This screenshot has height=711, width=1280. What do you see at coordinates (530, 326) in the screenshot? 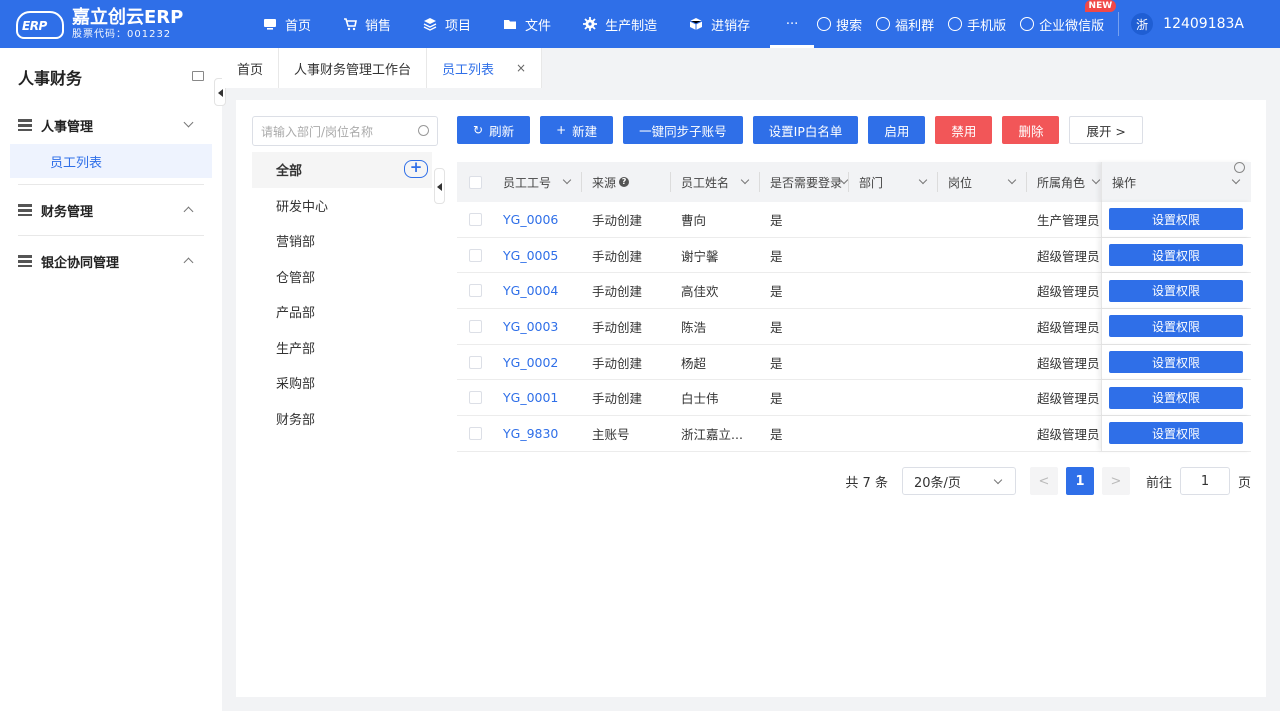
I see `employee-id-link: YG_0003` at bounding box center [530, 326].